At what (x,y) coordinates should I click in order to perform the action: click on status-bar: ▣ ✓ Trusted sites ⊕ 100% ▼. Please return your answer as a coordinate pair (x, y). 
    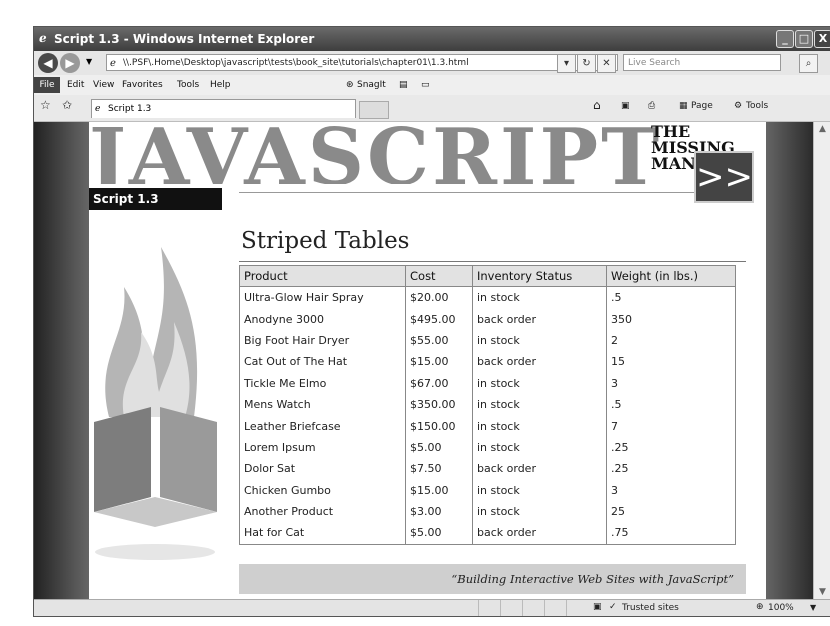
    Looking at the image, I should click on (432, 607).